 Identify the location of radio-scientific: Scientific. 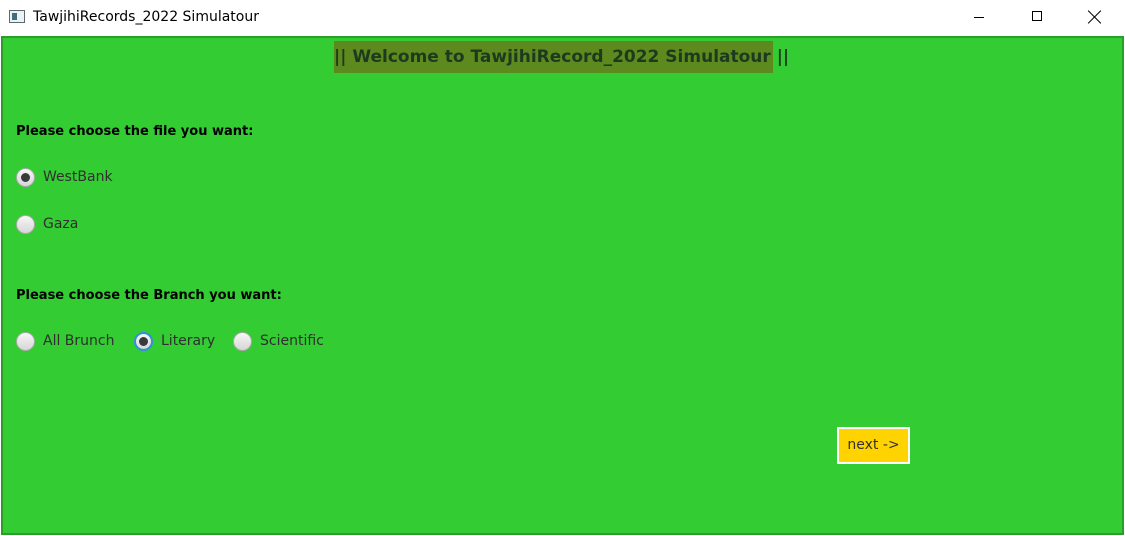
(278, 341).